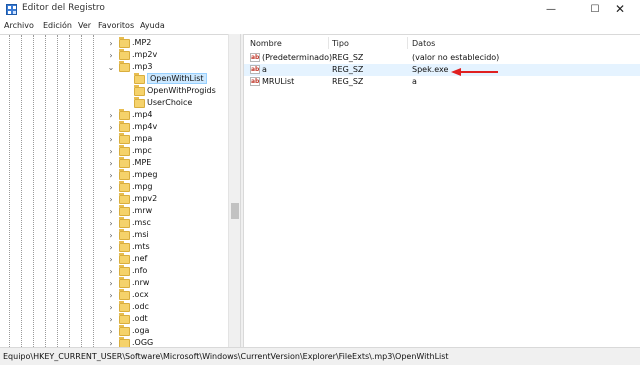 The height and width of the screenshot is (365, 640). I want to click on tree-item: › .mts, so click(114, 247).